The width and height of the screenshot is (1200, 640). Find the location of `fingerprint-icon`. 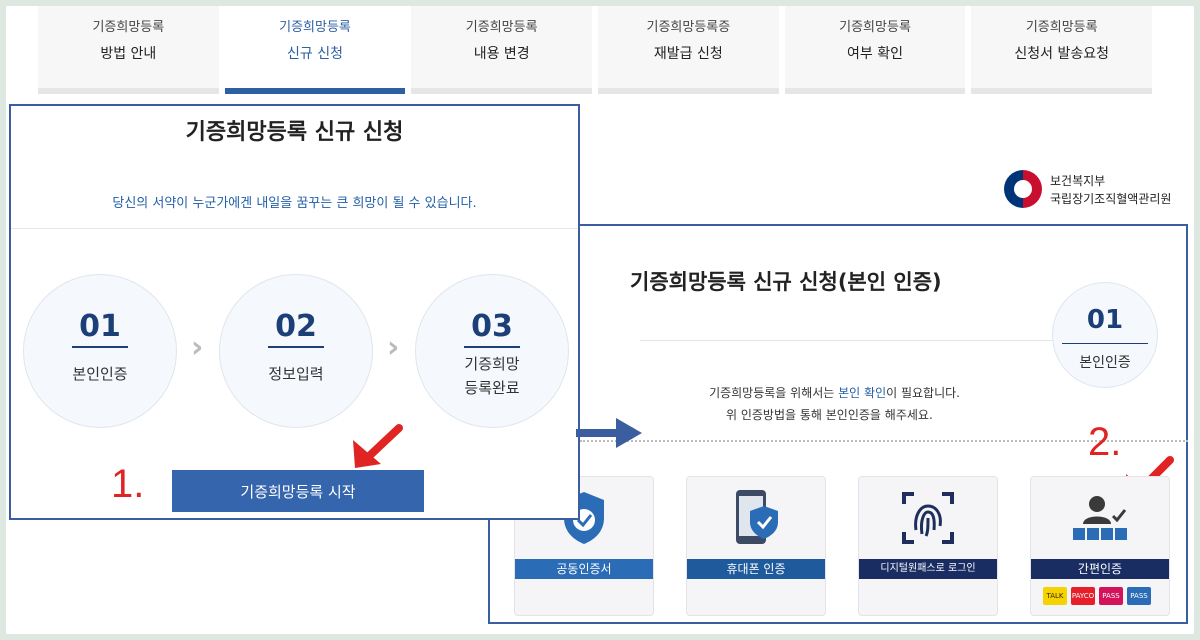

fingerprint-icon is located at coordinates (928, 518).